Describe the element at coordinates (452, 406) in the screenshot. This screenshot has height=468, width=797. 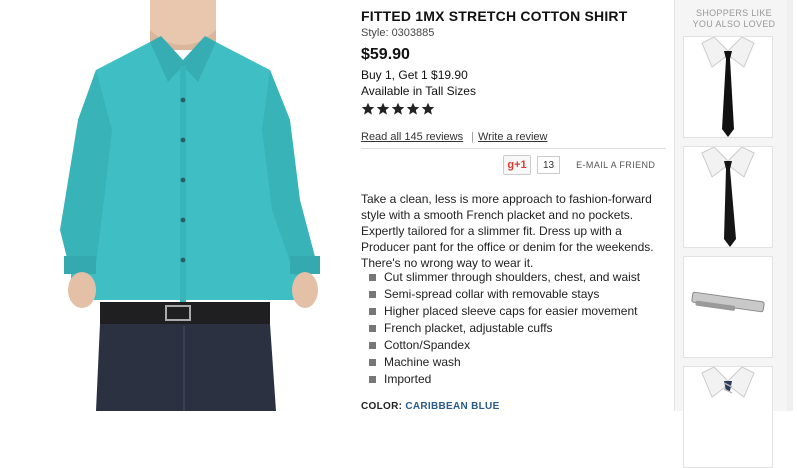
I see `color-value: CARIBBEAN BLUE` at that location.